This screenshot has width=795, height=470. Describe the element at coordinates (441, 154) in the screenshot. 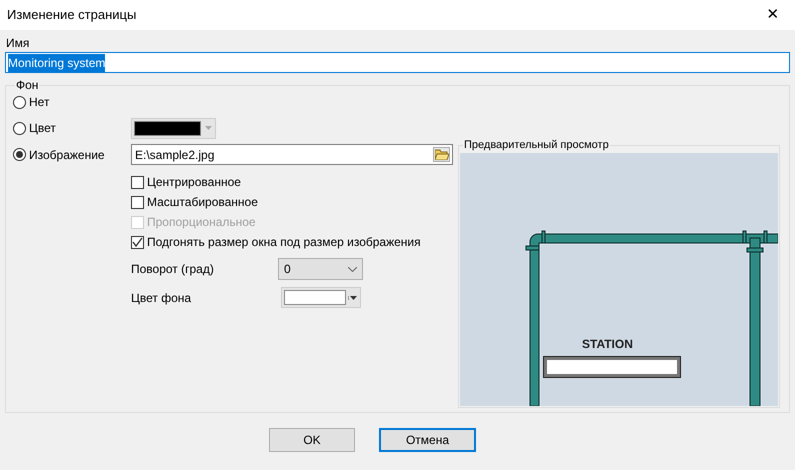

I see `folder-icon` at that location.